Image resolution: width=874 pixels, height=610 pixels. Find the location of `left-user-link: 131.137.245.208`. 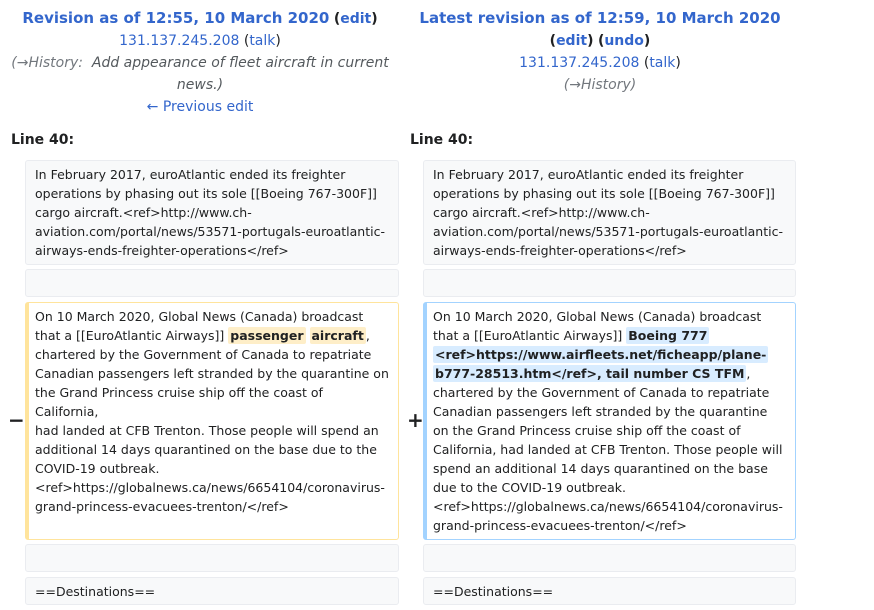

left-user-link: 131.137.245.208 is located at coordinates (179, 41).